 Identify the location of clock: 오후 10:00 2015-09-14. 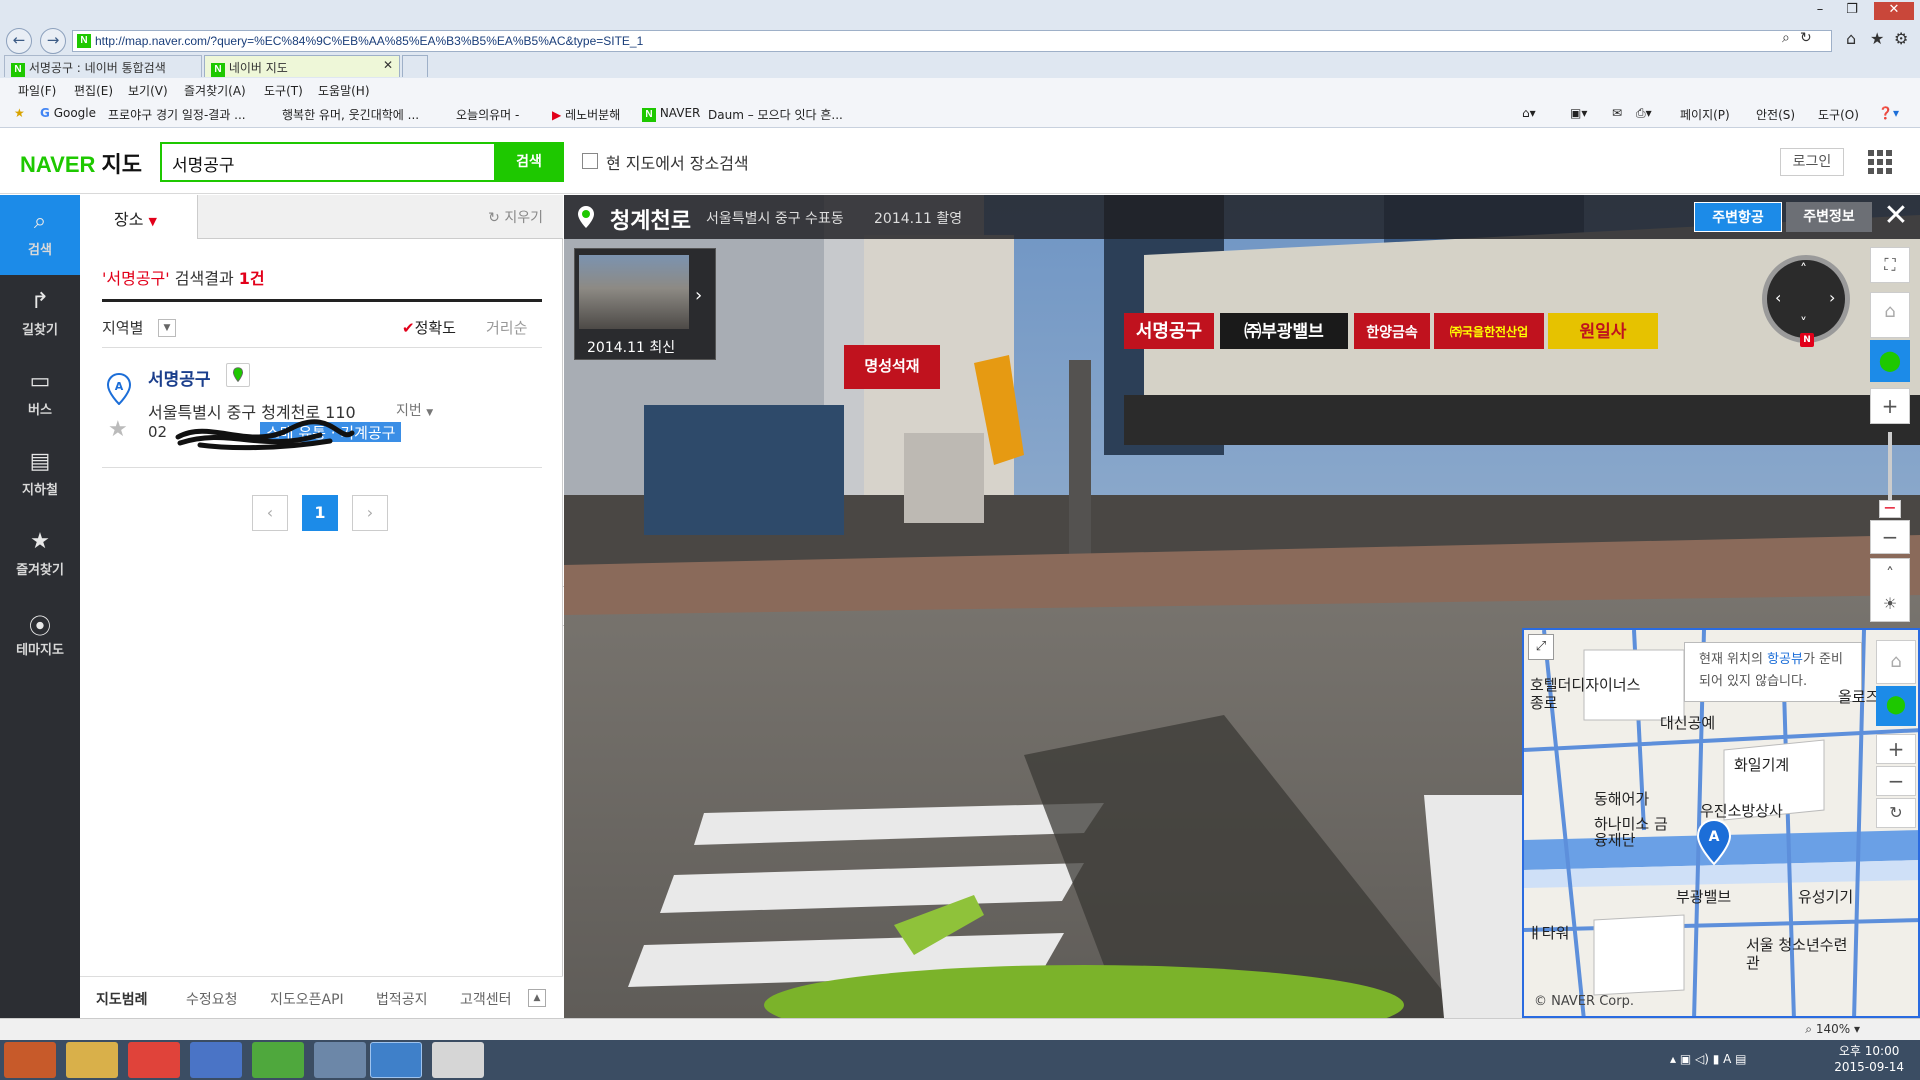
(1869, 1059).